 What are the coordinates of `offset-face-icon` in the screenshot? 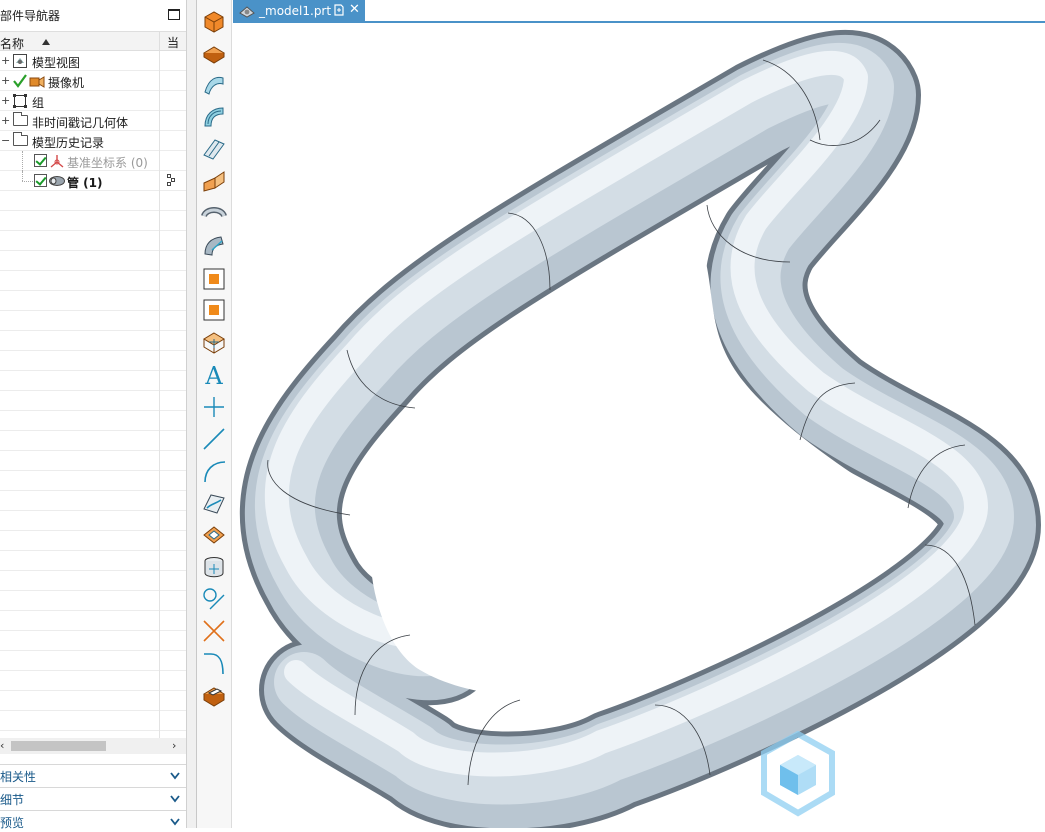 It's located at (214, 535).